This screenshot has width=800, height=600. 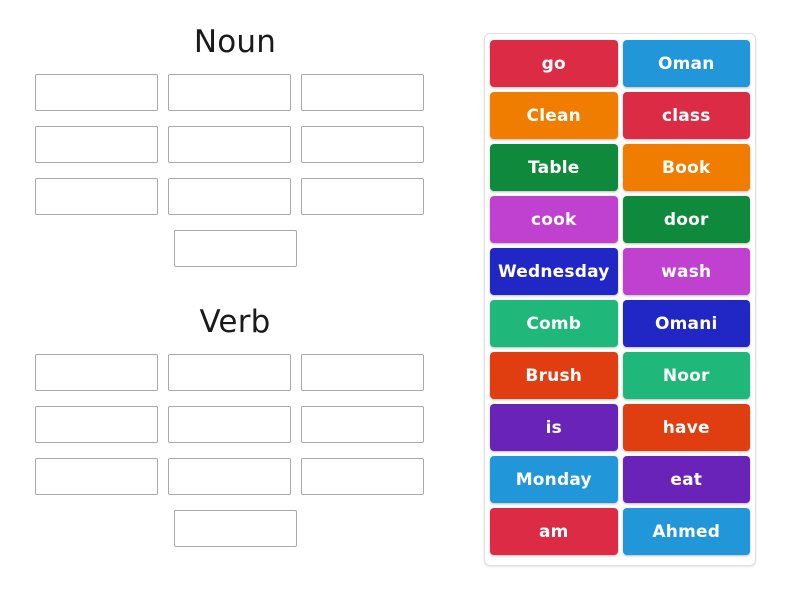 What do you see at coordinates (554, 479) in the screenshot?
I see `word-tile: Monday` at bounding box center [554, 479].